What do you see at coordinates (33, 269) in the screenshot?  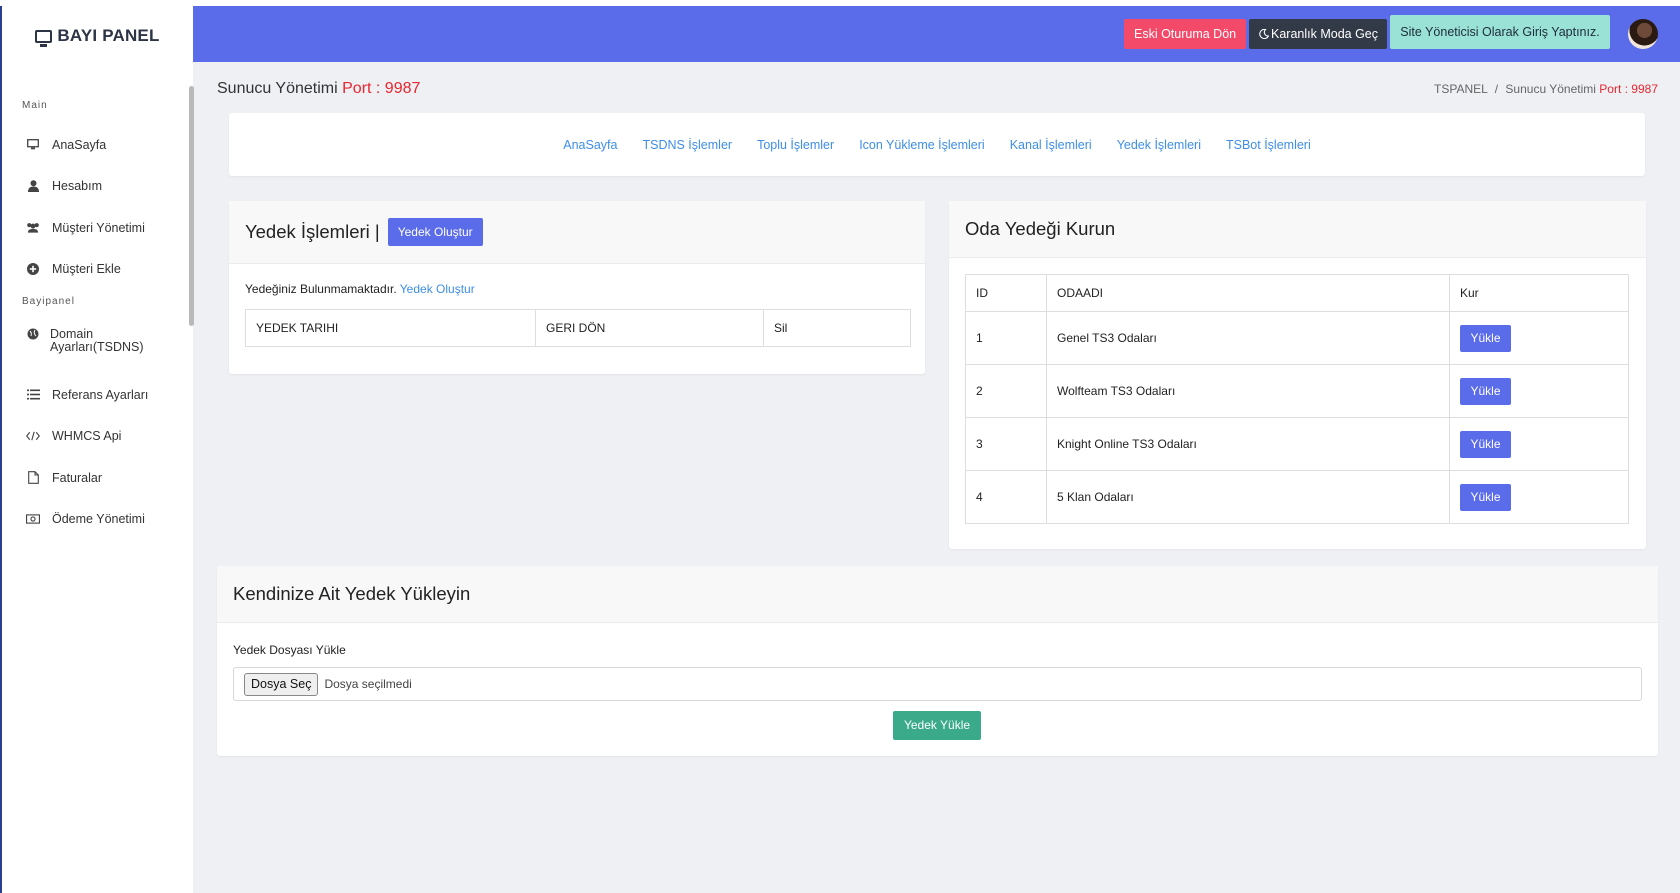 I see `plus-circle-icon` at bounding box center [33, 269].